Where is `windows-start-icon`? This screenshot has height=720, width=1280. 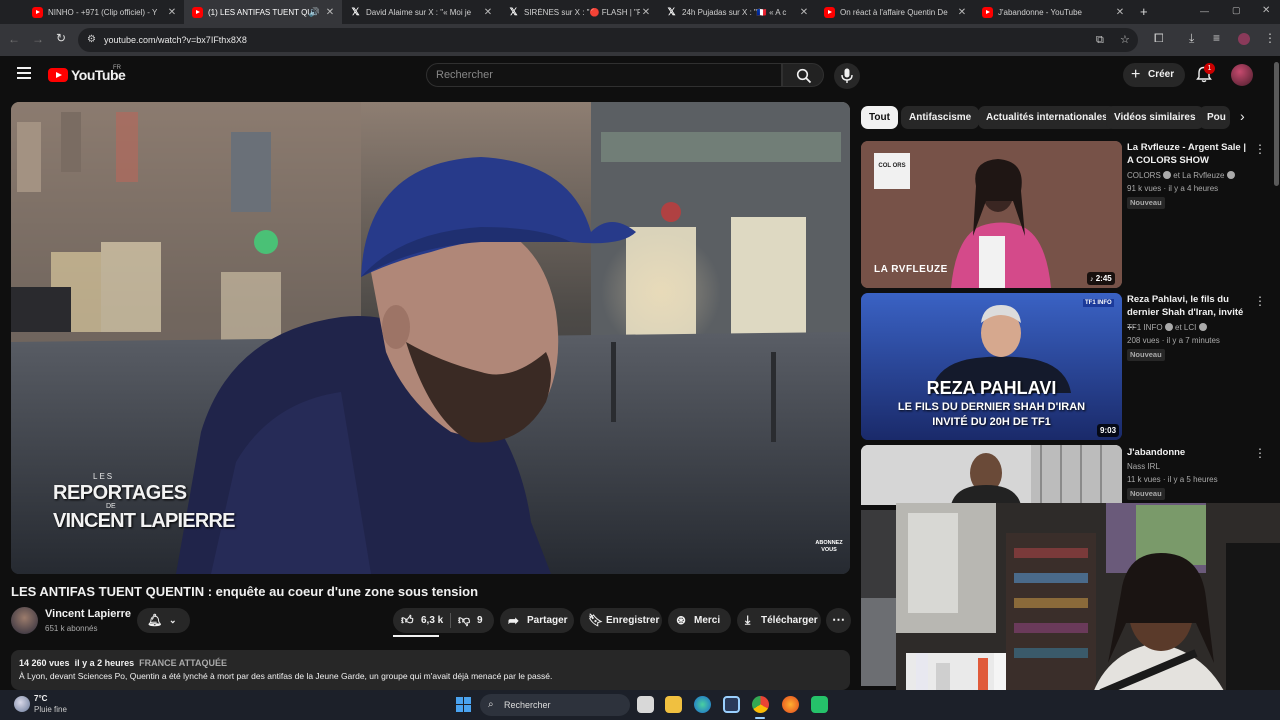 windows-start-icon is located at coordinates (464, 705).